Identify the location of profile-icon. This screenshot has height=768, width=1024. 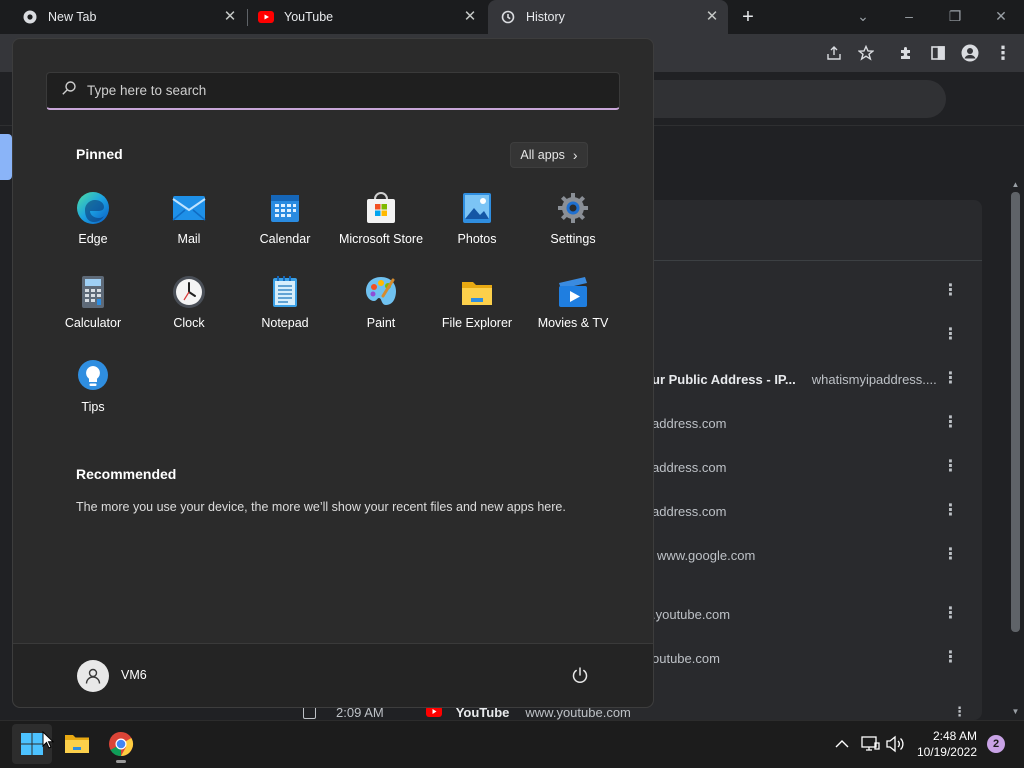
(970, 53).